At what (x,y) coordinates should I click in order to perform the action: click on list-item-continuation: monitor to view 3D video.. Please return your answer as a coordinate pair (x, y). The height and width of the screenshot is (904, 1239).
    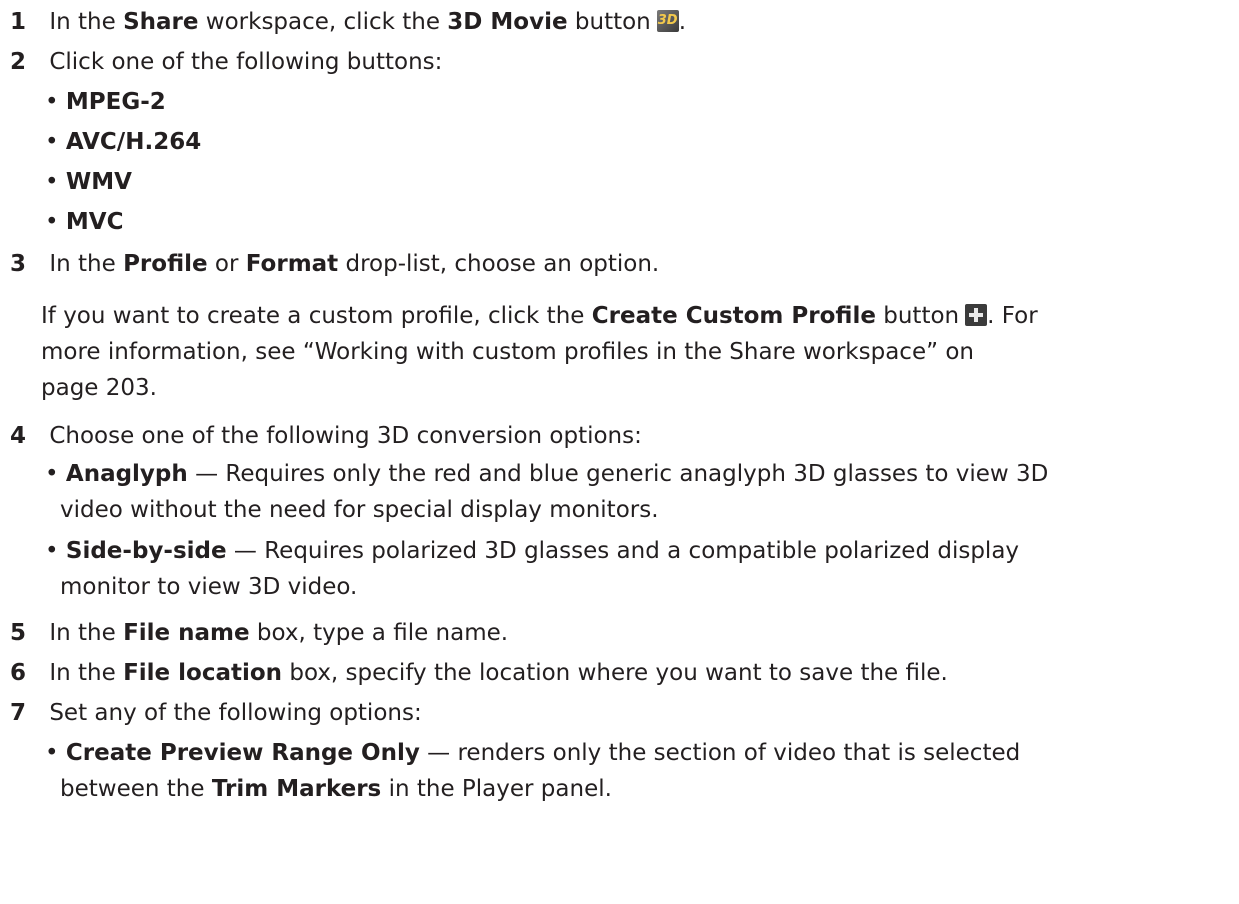
    Looking at the image, I should click on (209, 587).